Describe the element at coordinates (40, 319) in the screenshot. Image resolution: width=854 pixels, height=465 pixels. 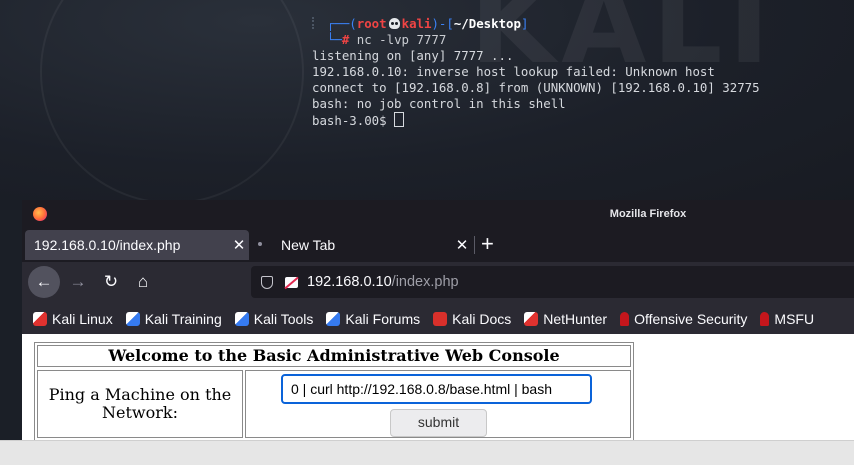
I see `kali-dragon-icon` at that location.